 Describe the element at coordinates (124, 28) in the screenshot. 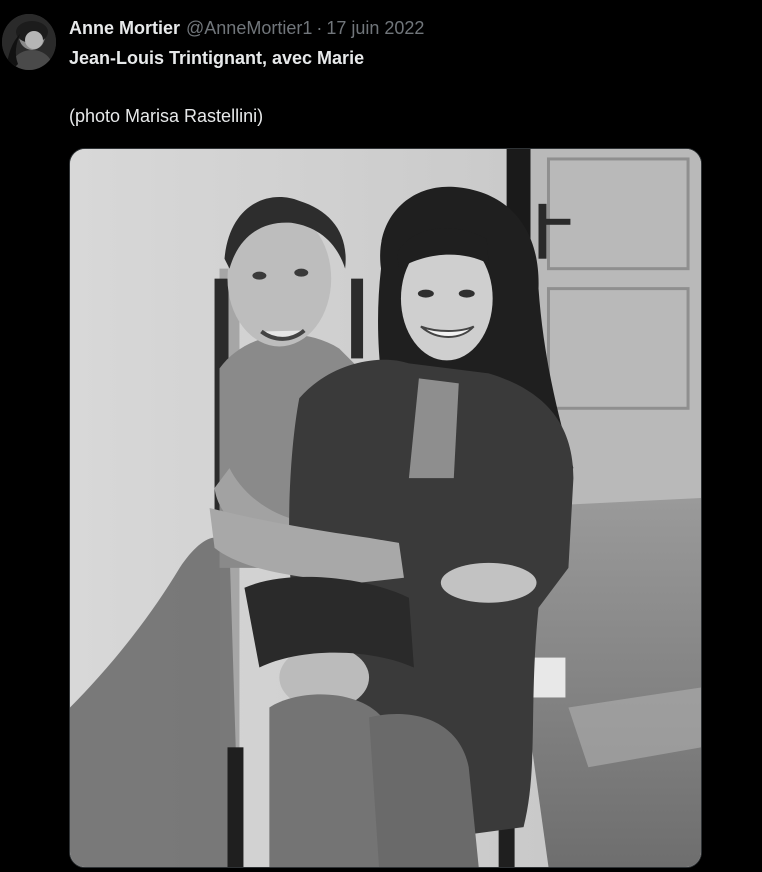

I see `display-name: Anne Mortier` at that location.